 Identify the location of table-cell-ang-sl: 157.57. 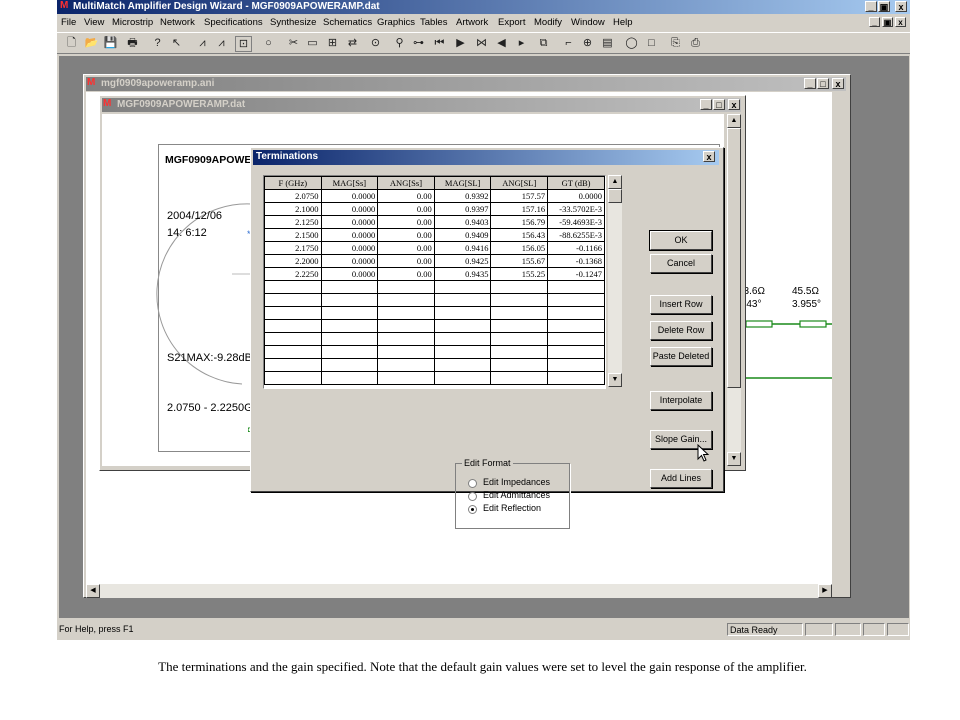
(519, 196).